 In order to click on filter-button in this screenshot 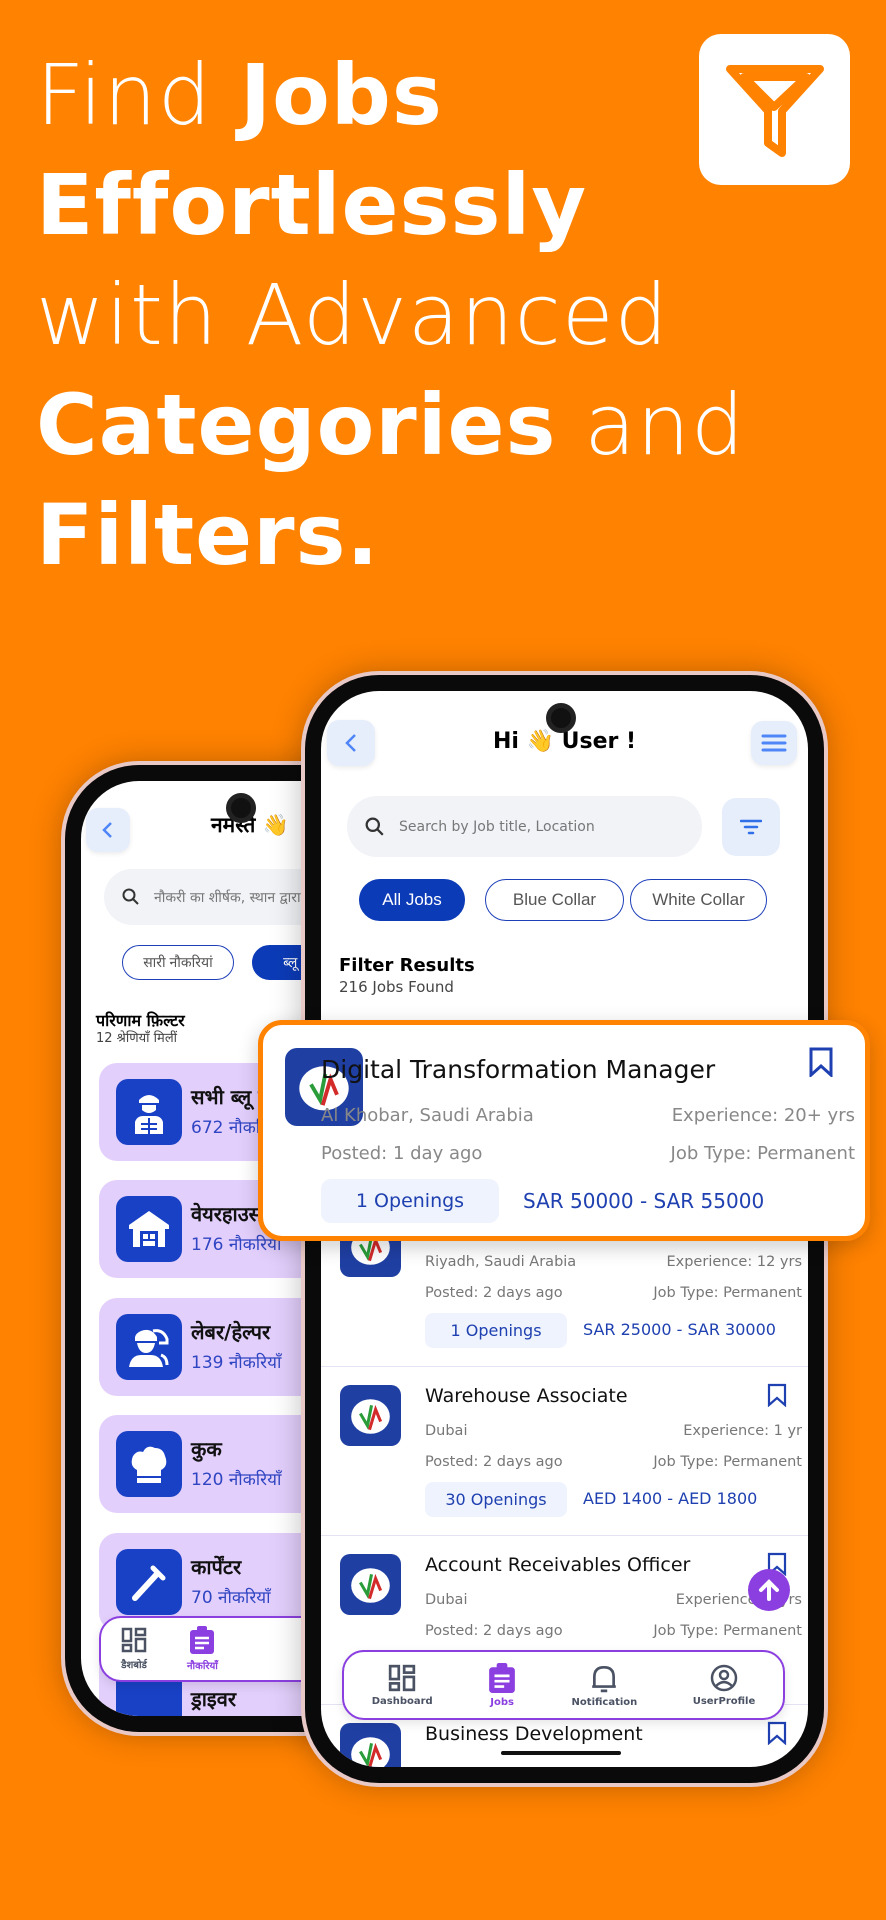, I will do `click(751, 827)`.